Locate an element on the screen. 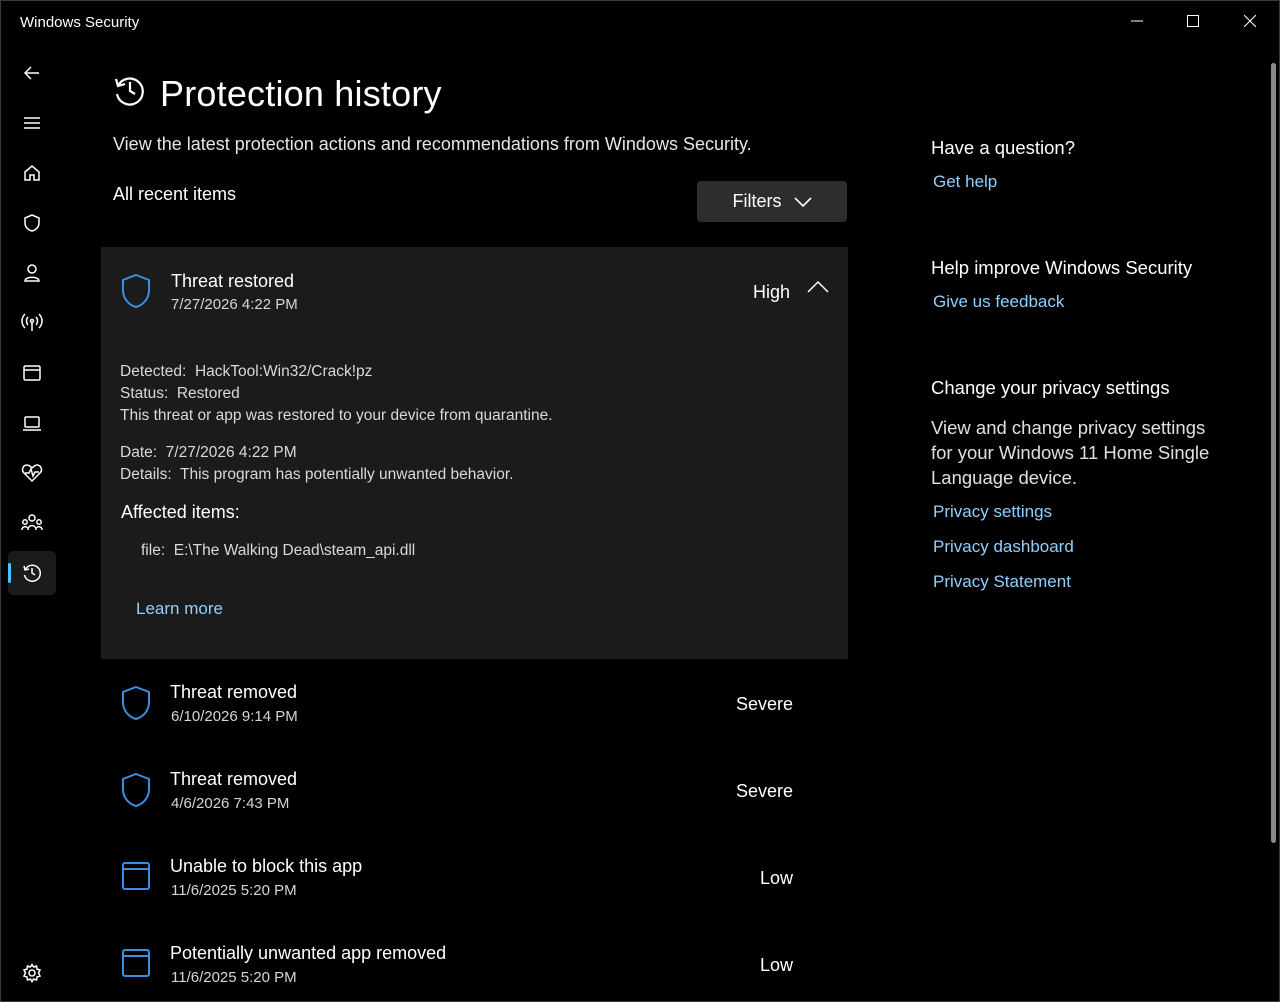  get-help-link: Get help is located at coordinates (965, 182).